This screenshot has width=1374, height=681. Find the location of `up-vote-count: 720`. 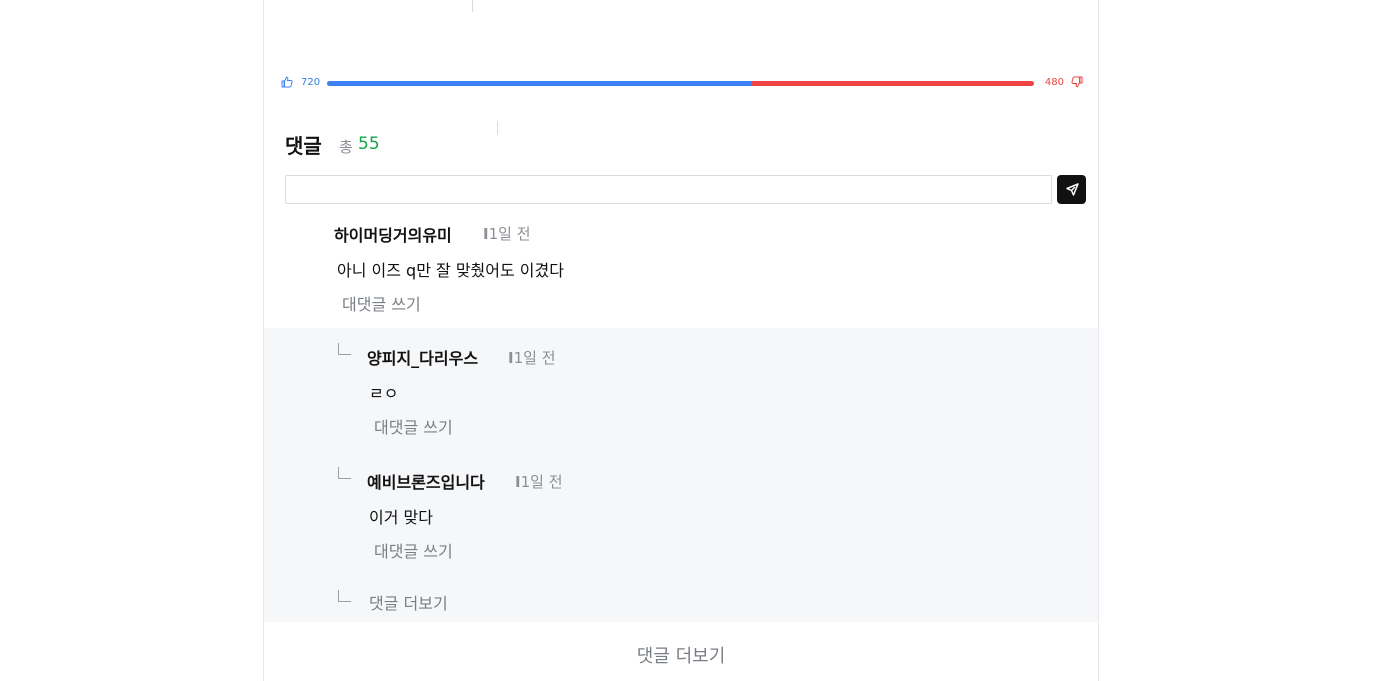

up-vote-count: 720 is located at coordinates (311, 82).